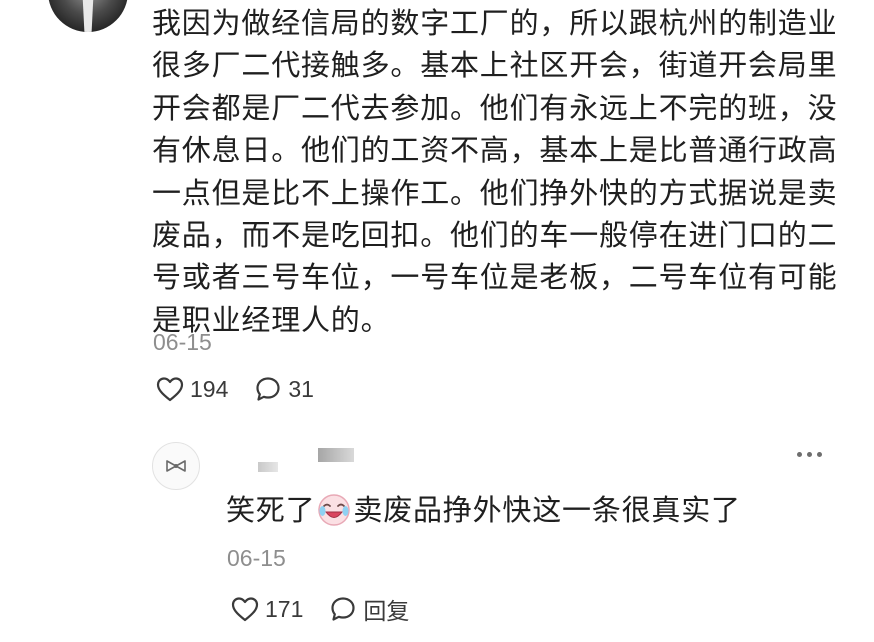 The width and height of the screenshot is (874, 642). Describe the element at coordinates (386, 611) in the screenshot. I see `reply-button-label: 回复` at that location.